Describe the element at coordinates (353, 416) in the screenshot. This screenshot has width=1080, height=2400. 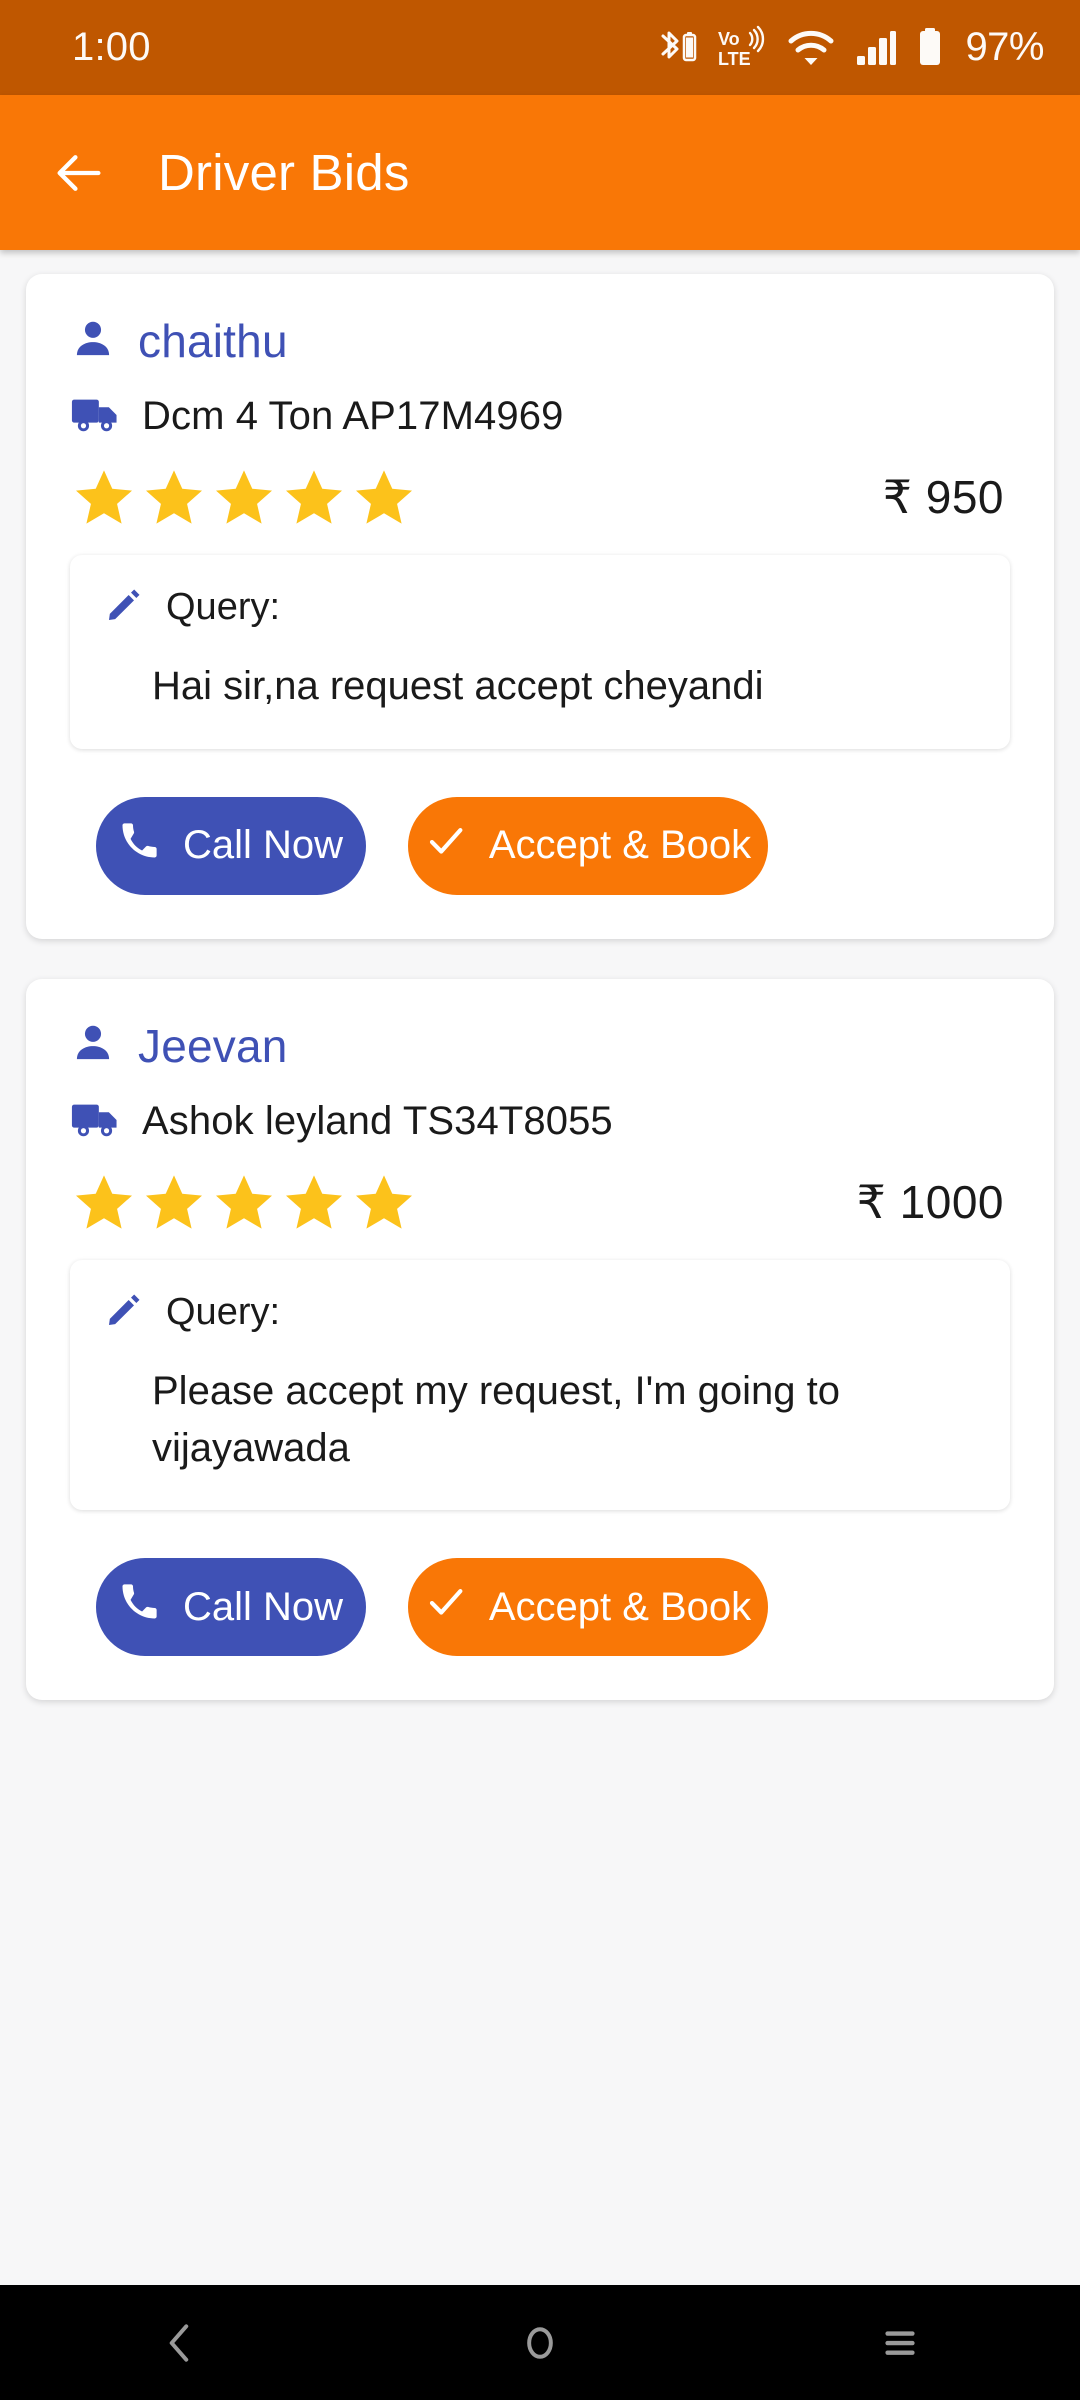
I see `vehicle-details: Dcm 4 Ton AP17M4969` at that location.